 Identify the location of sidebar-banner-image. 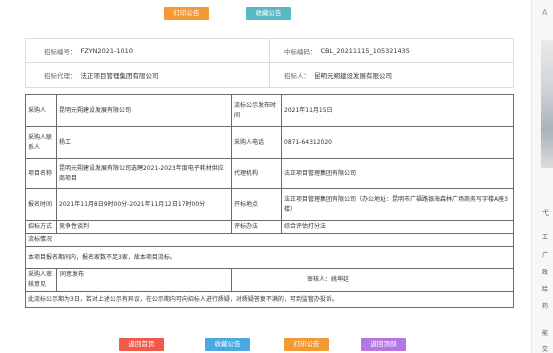
(547, 104).